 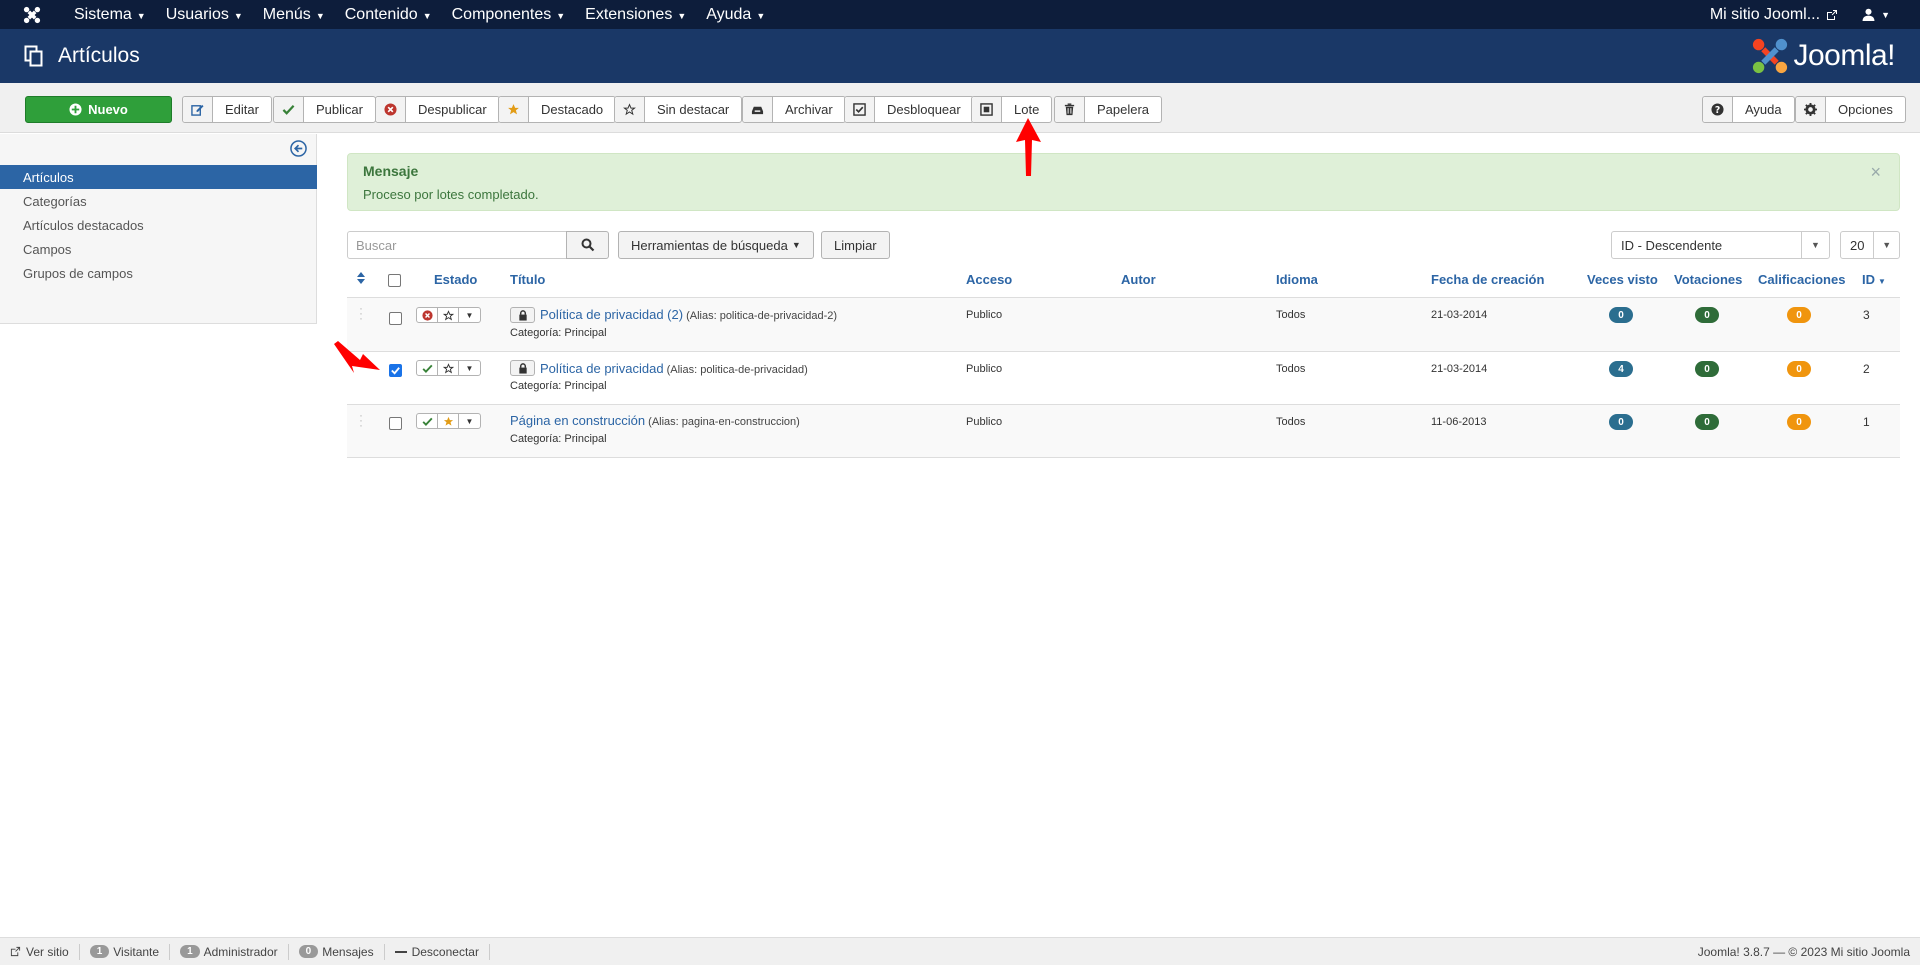 What do you see at coordinates (1857, 245) in the screenshot?
I see `limit-value: 20` at bounding box center [1857, 245].